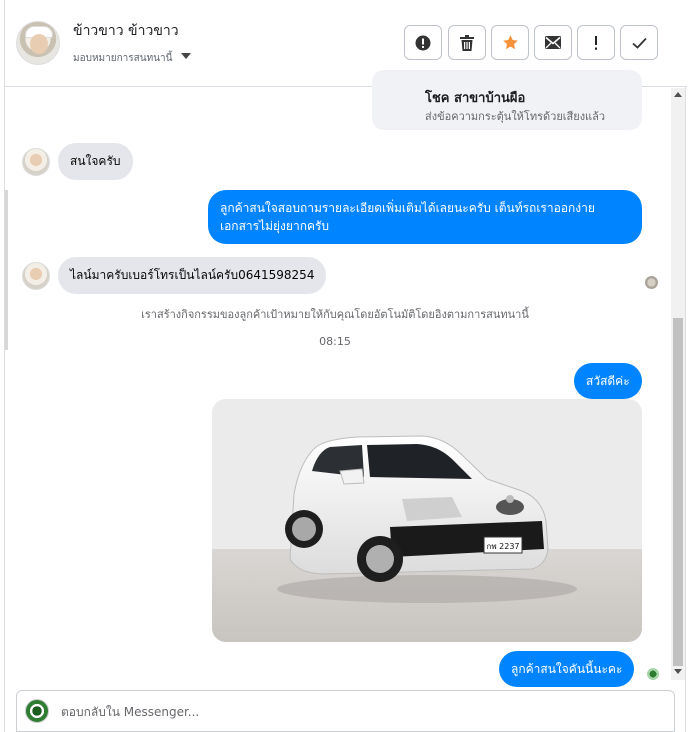  Describe the element at coordinates (37, 711) in the screenshot. I see `page-avatar` at that location.